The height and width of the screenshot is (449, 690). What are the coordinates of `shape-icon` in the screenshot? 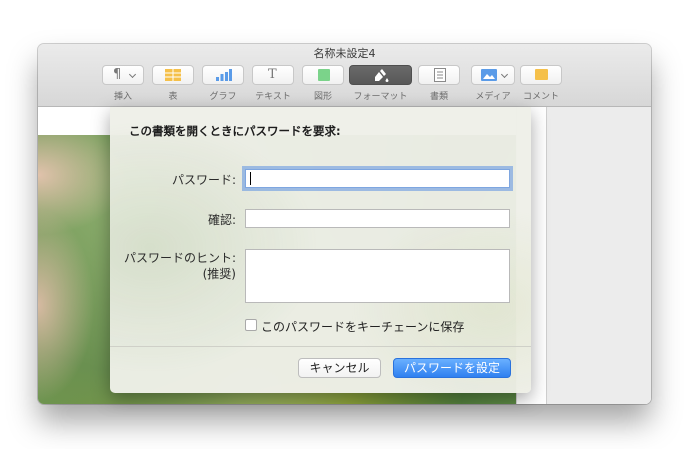 It's located at (324, 75).